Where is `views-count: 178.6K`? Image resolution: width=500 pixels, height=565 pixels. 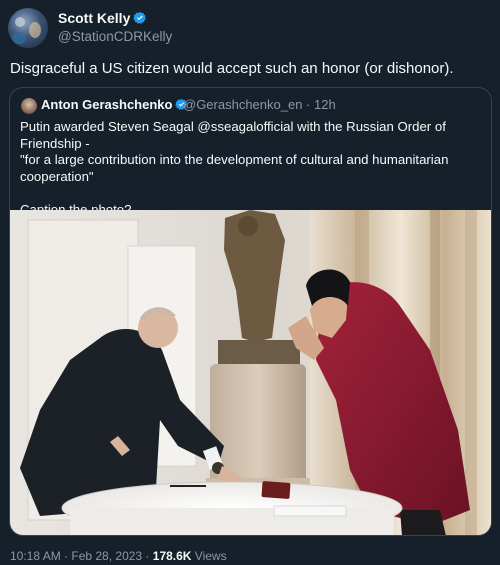
views-count: 178.6K is located at coordinates (172, 556).